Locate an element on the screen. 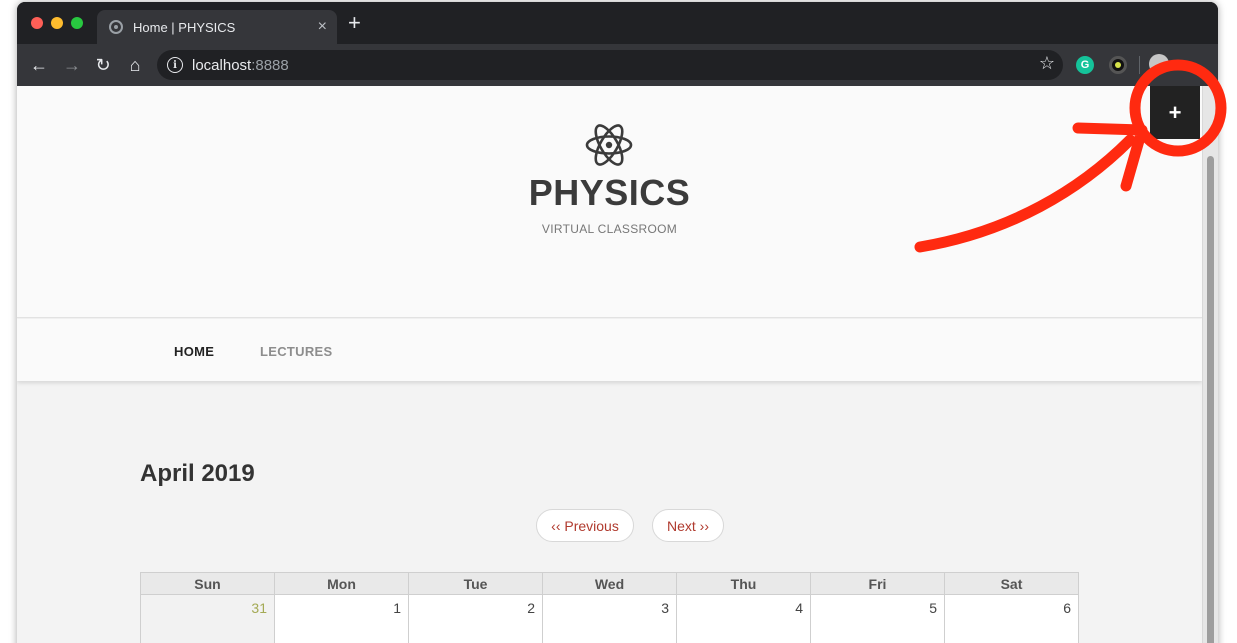 The image size is (1237, 643). site-title: PHYSICS is located at coordinates (609, 193).